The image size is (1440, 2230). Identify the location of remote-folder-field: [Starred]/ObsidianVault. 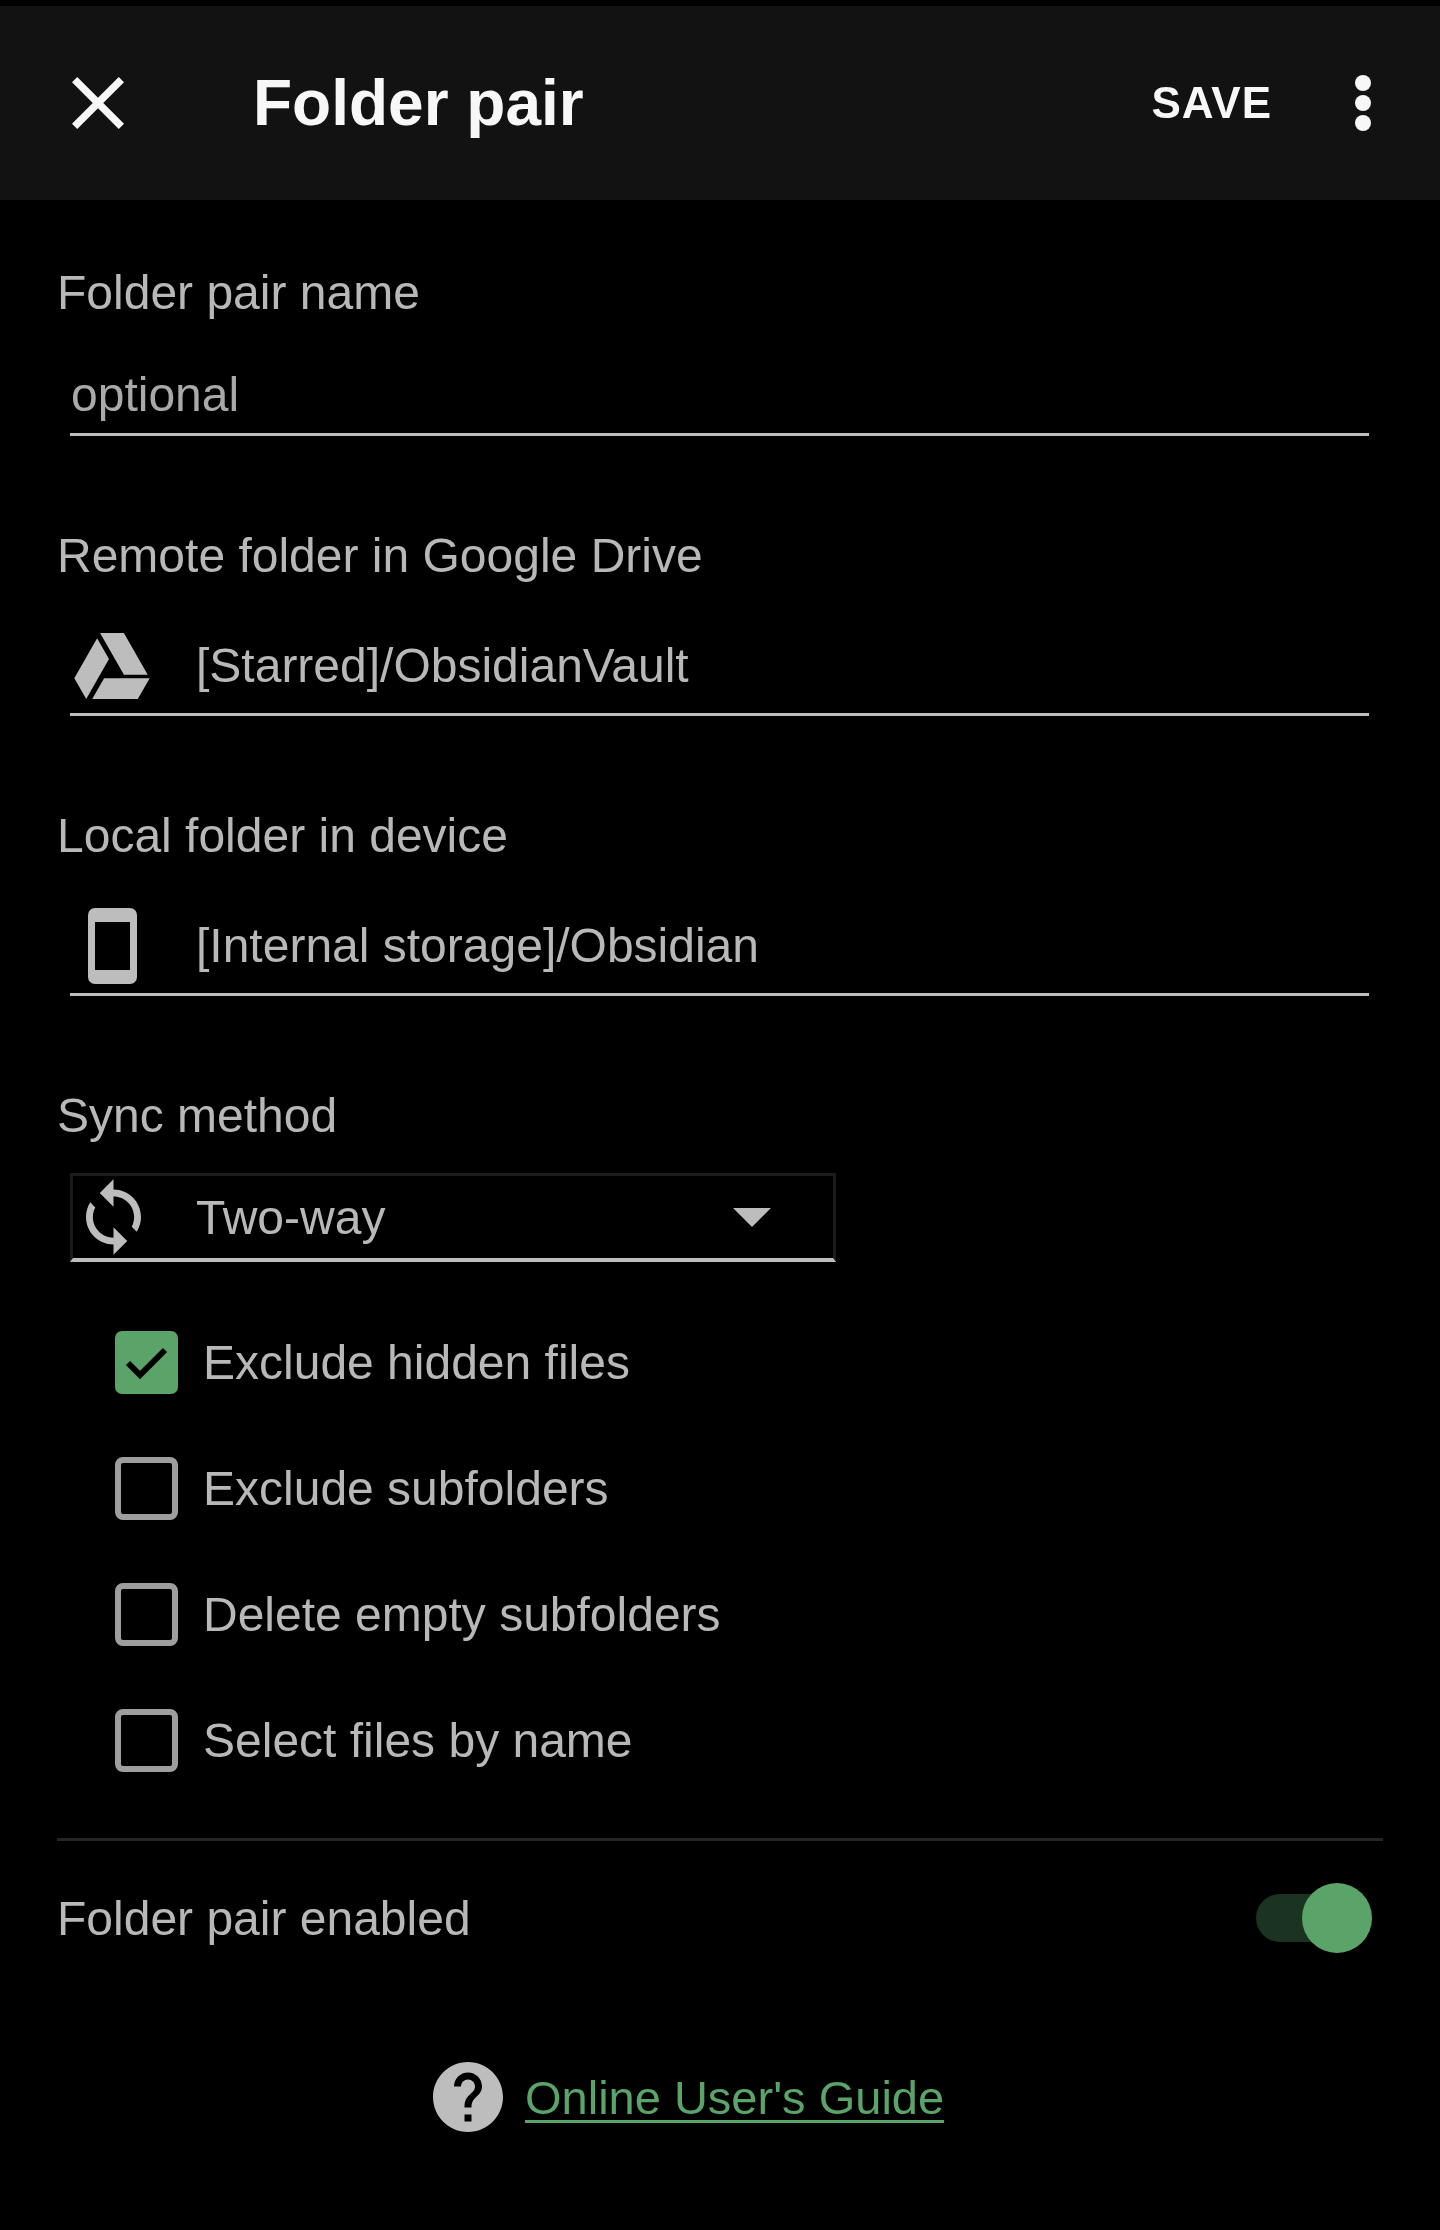
(719, 667).